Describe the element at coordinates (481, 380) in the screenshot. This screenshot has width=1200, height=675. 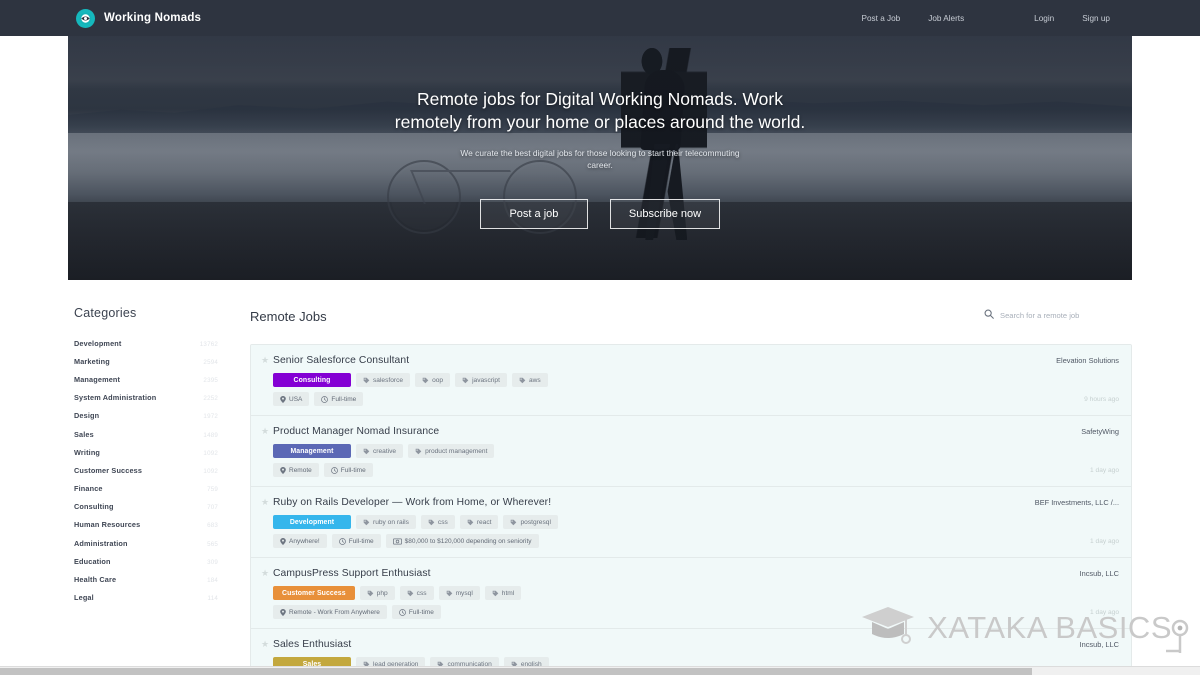
I see `job-skill-tag: javascript` at that location.